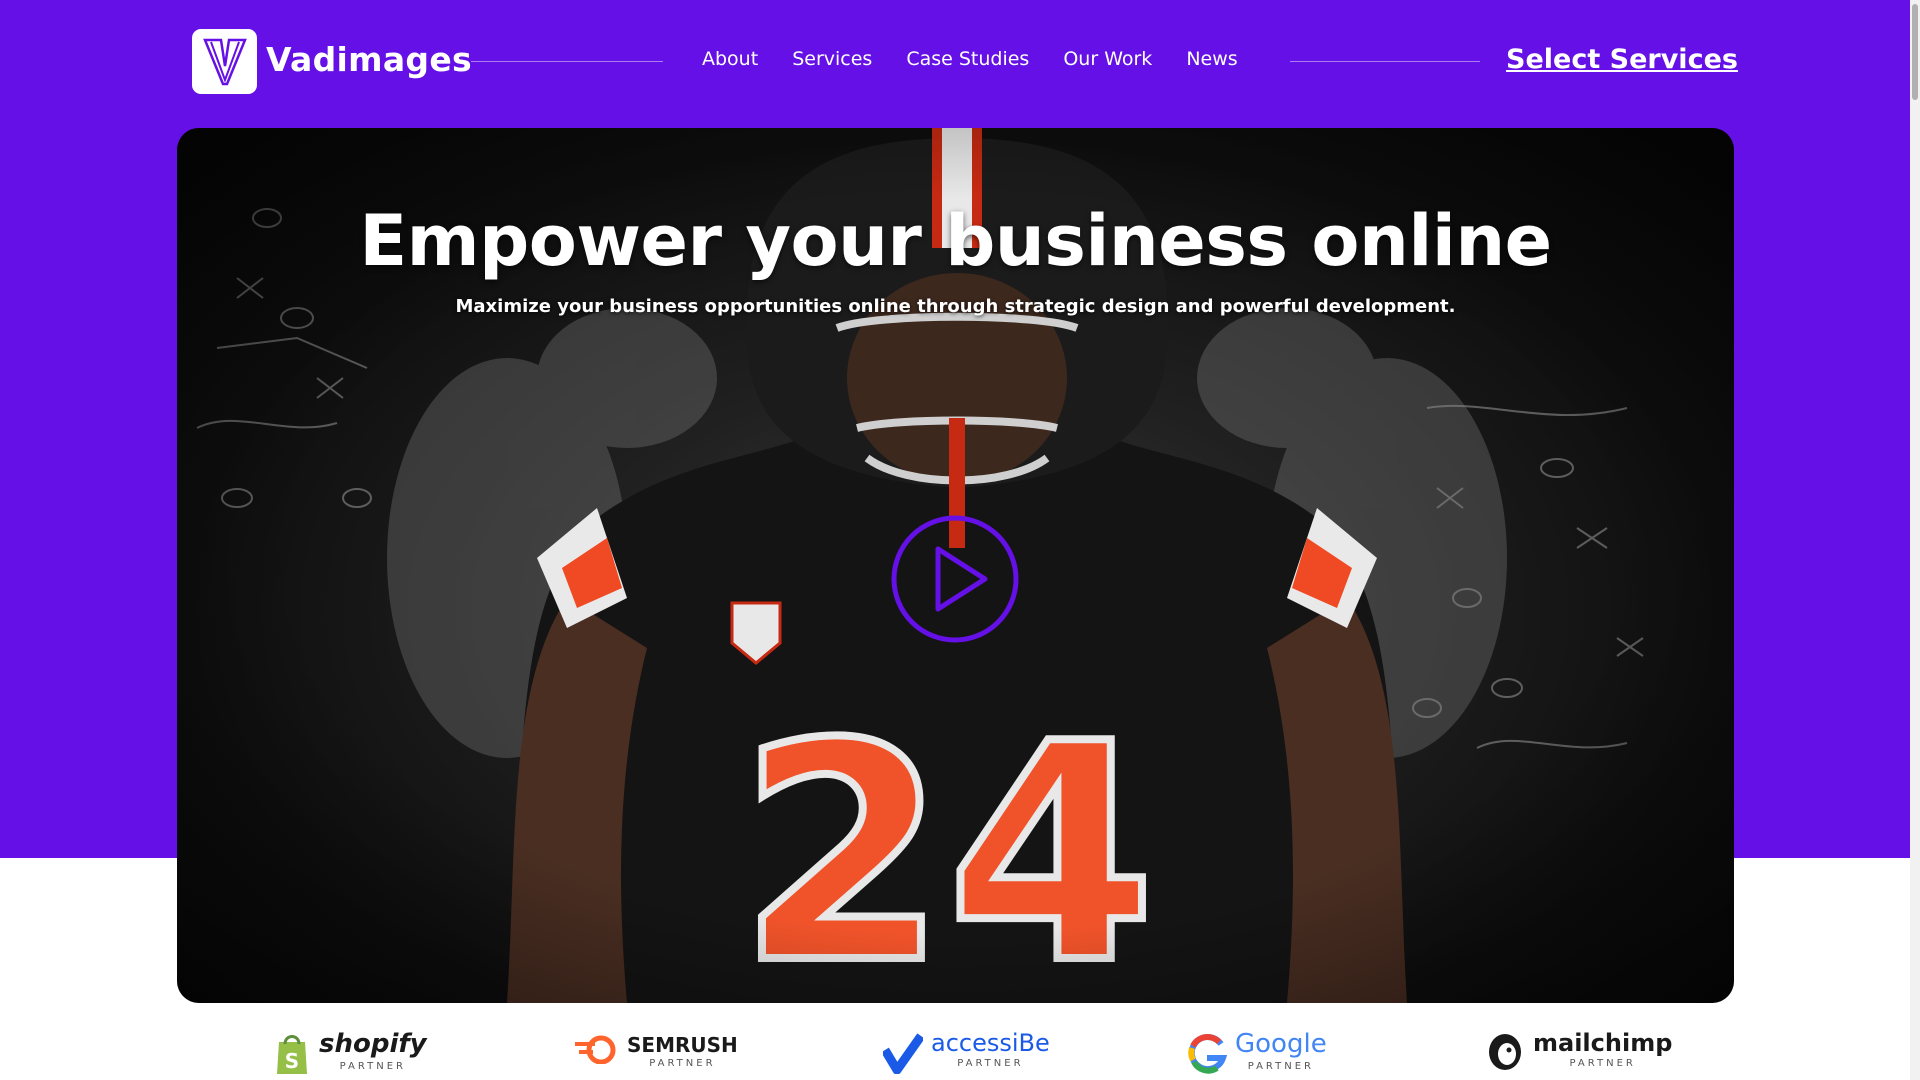  Describe the element at coordinates (1603, 1043) in the screenshot. I see `partner-name: mailchimp` at that location.